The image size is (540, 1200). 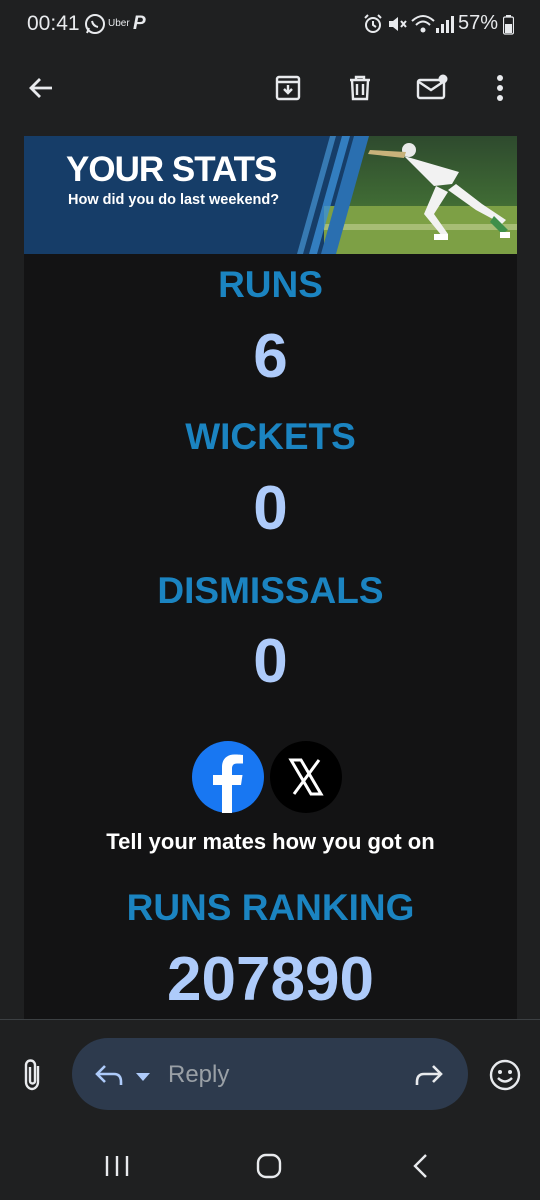 I want to click on banner-subtitle: How did you do last weekend?, so click(x=174, y=200).